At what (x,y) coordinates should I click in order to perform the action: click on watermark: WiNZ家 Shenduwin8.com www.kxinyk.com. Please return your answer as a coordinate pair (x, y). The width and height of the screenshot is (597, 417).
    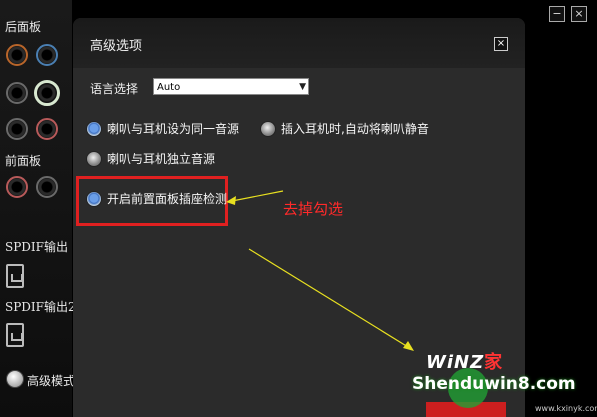
    Looking at the image, I should click on (504, 378).